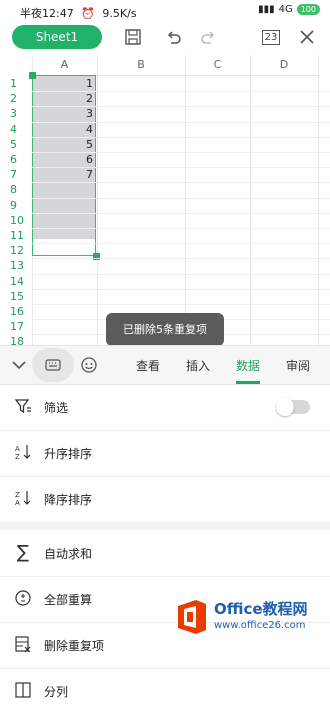 The height and width of the screenshot is (714, 330). I want to click on column-header-c: C, so click(217, 65).